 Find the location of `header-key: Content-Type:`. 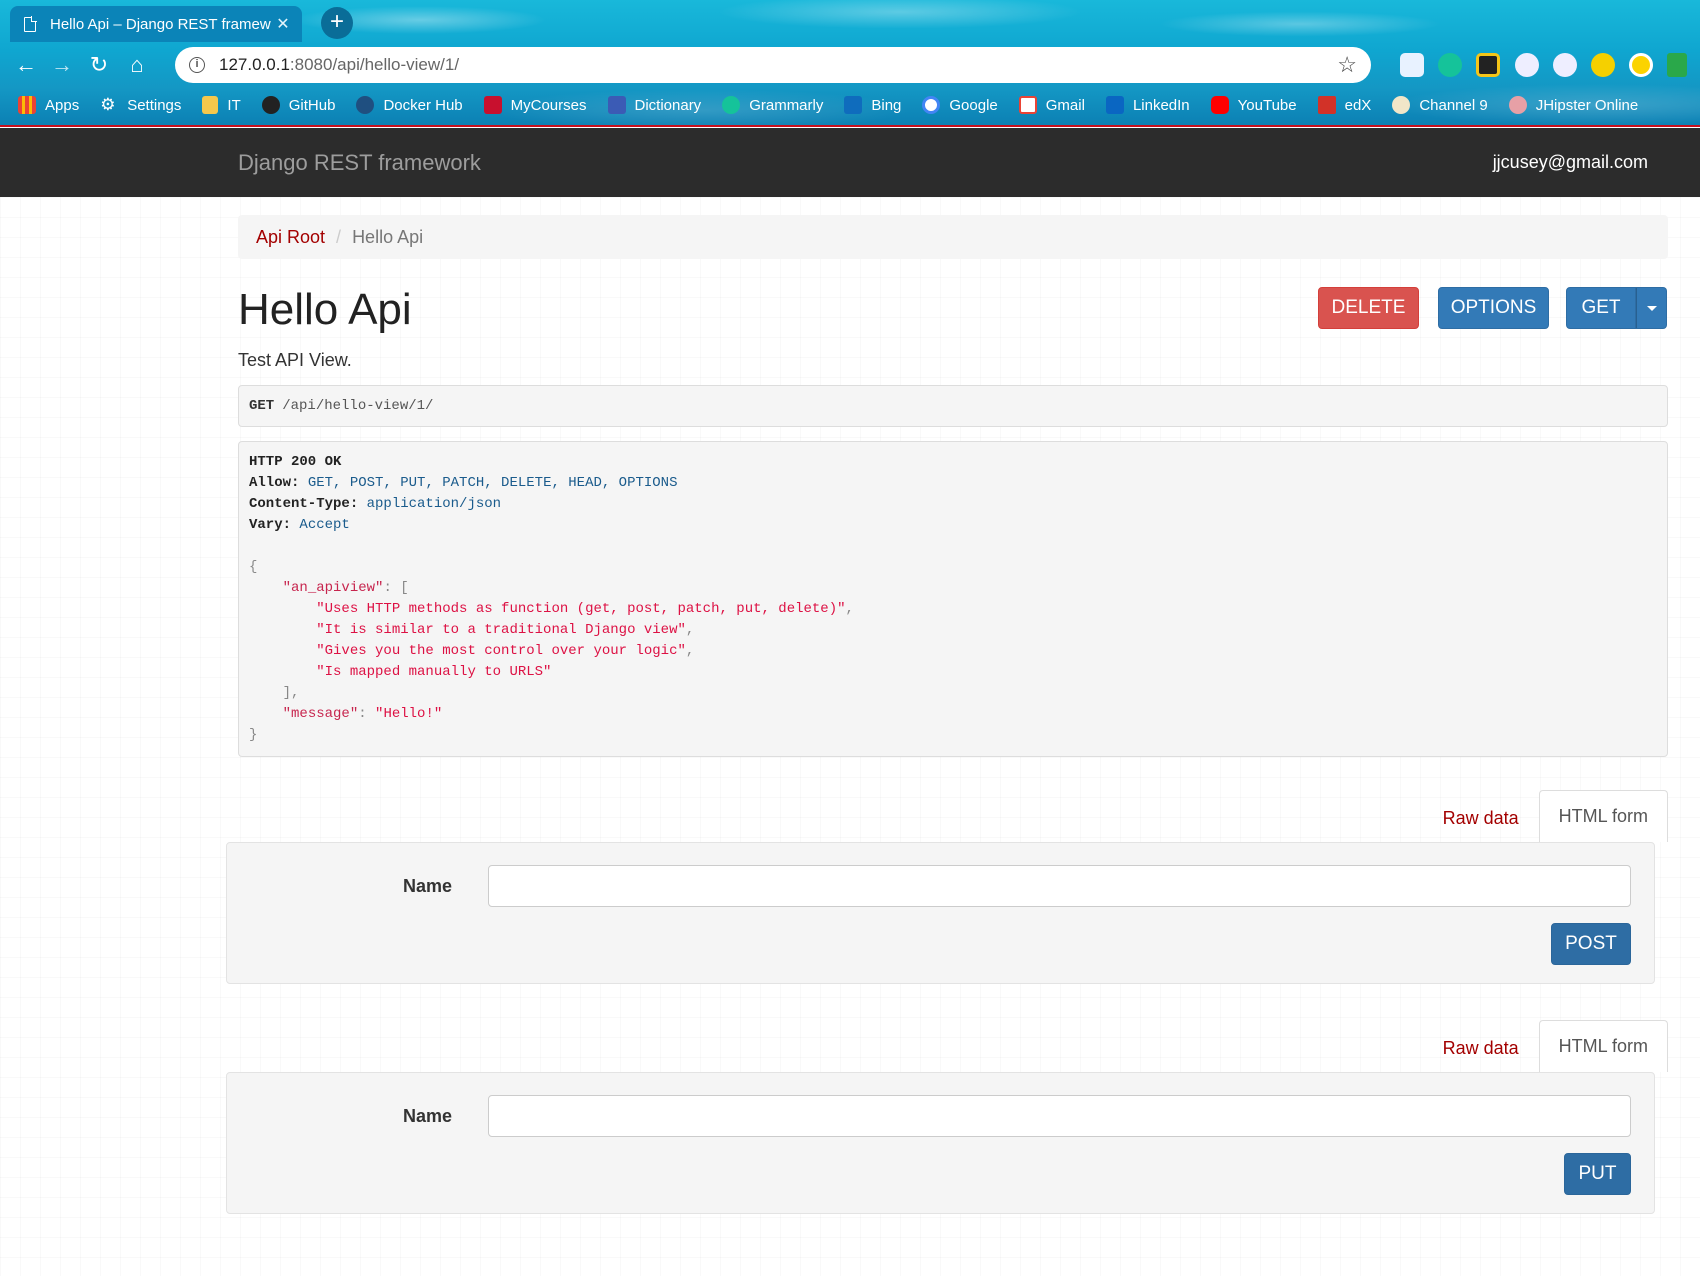

header-key: Content-Type: is located at coordinates (304, 504).